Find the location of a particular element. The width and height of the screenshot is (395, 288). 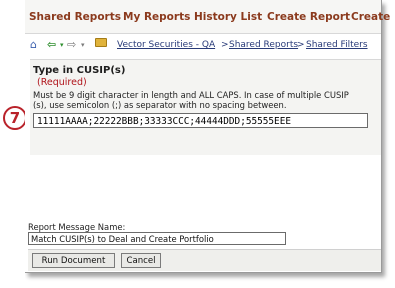

tab-my-reports: My Reports is located at coordinates (156, 17).